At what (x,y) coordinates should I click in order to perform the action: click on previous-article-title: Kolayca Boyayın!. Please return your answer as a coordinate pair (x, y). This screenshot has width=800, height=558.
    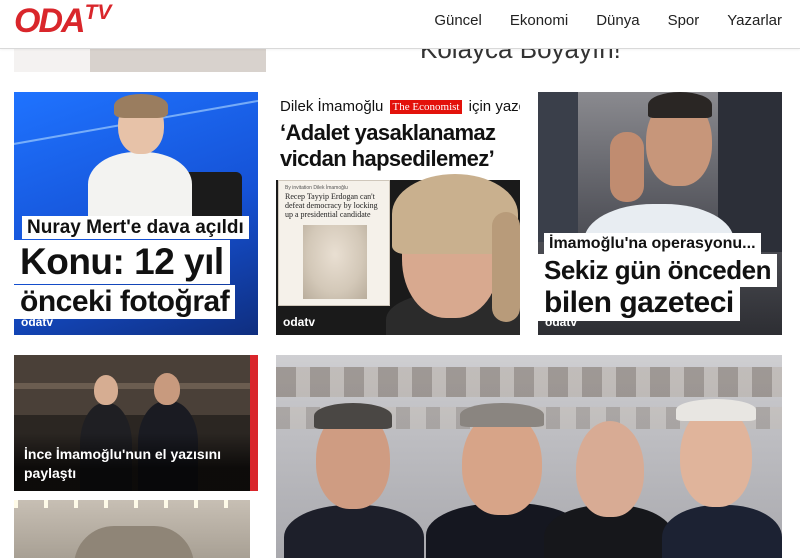
    Looking at the image, I should click on (520, 56).